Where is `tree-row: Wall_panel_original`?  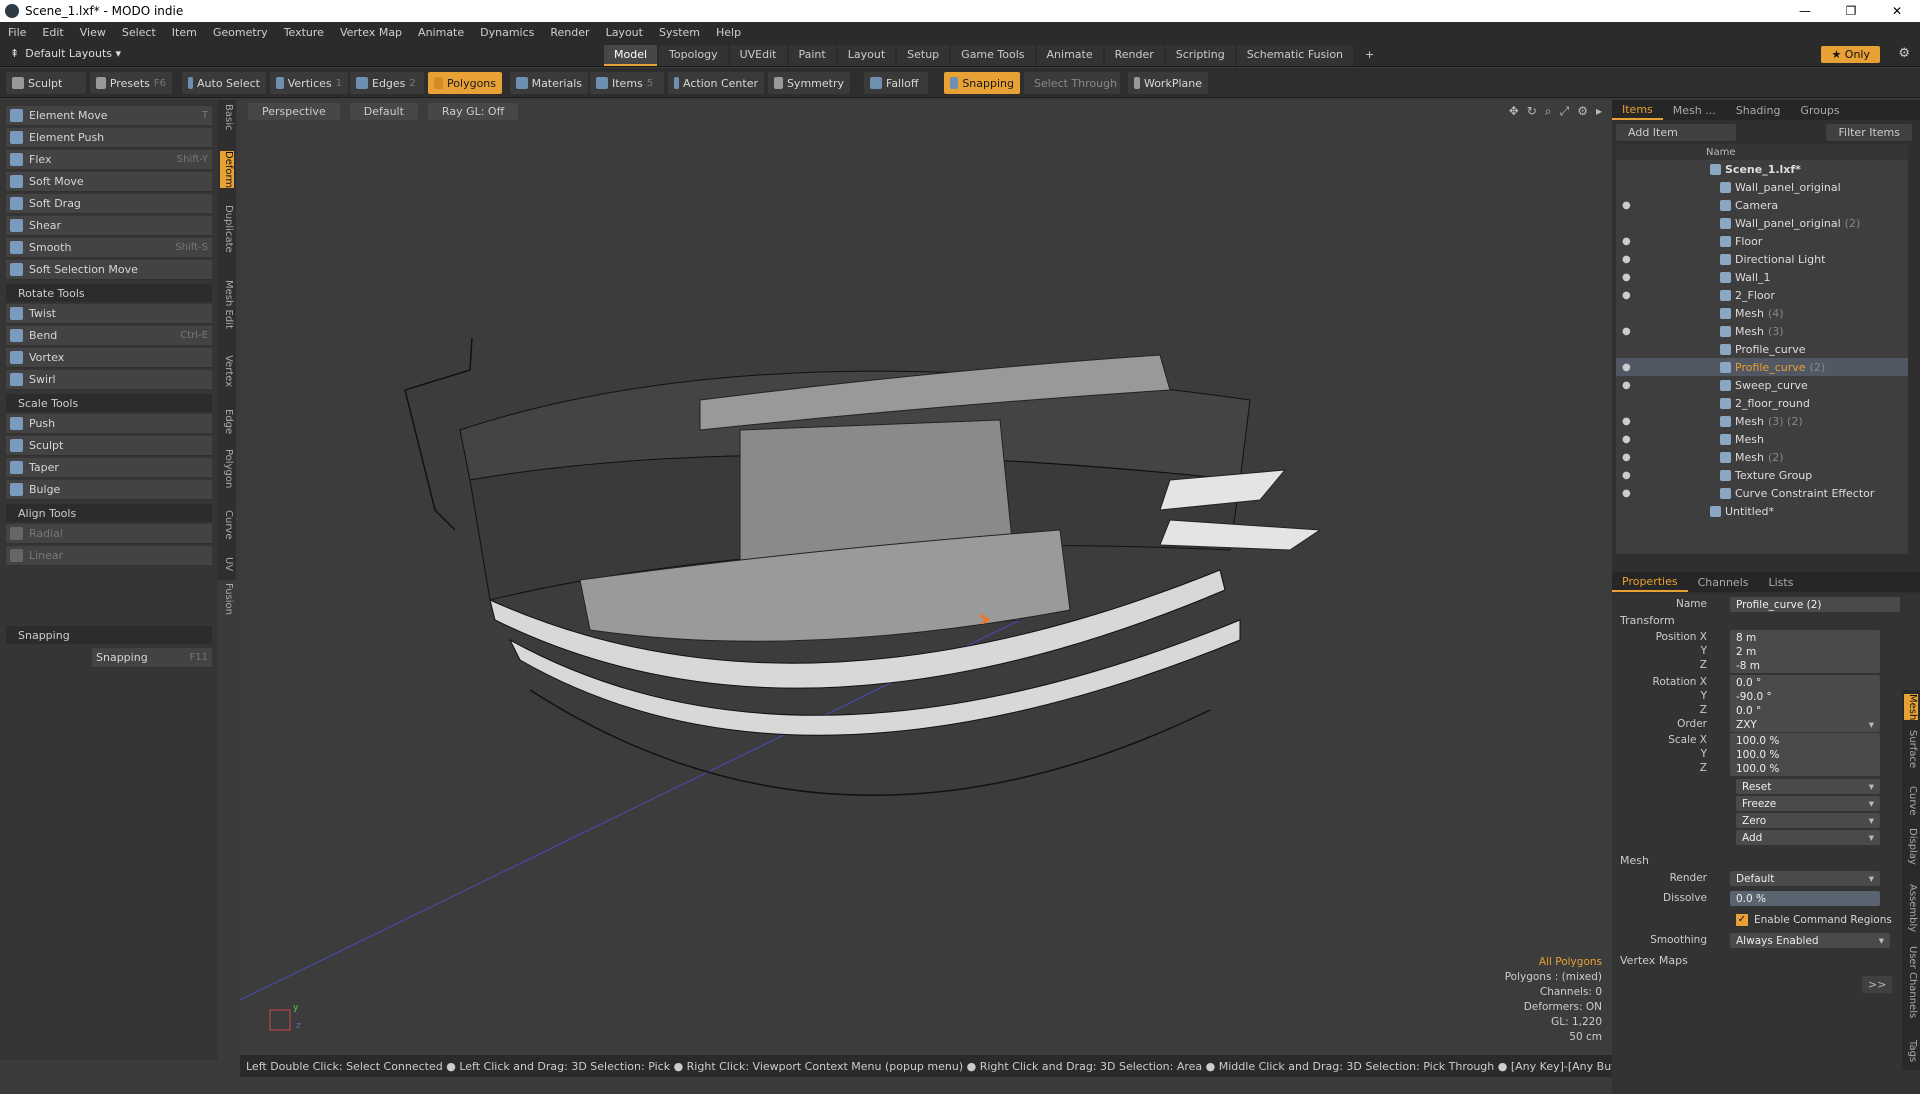 tree-row: Wall_panel_original is located at coordinates (1762, 187).